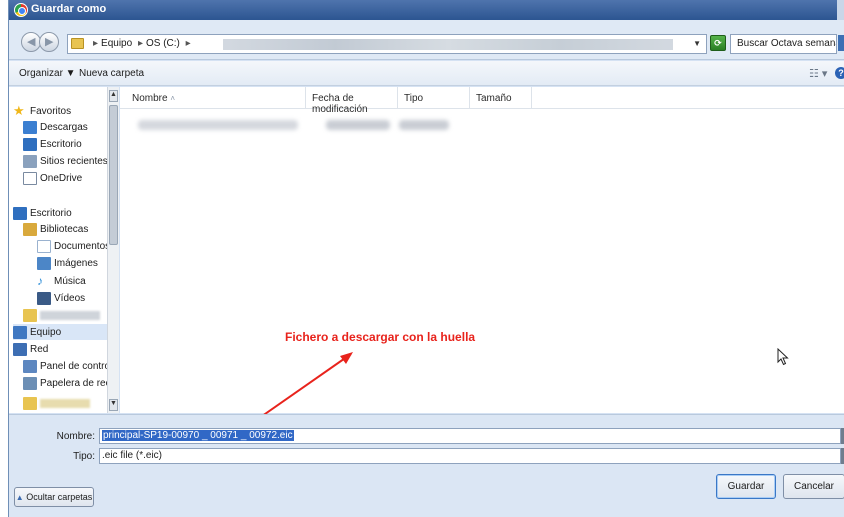 The image size is (844, 517). Describe the element at coordinates (813, 486) in the screenshot. I see `cancel-button: Cancelar` at that location.